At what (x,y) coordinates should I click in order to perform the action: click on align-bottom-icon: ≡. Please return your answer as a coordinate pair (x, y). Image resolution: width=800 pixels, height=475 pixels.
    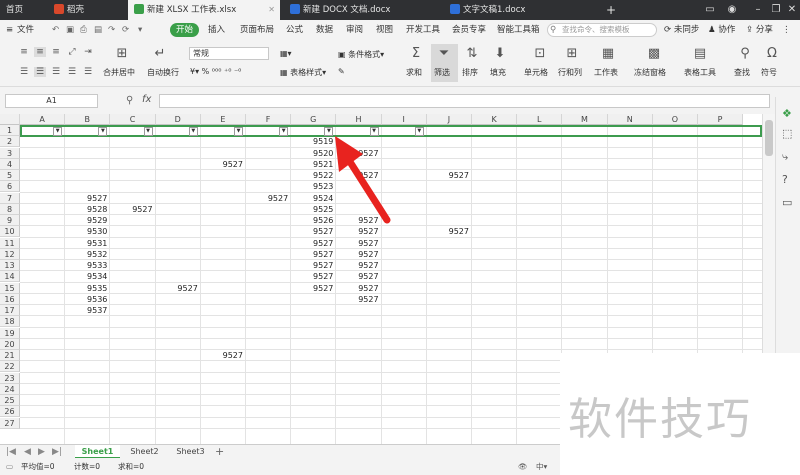
    Looking at the image, I should click on (56, 52).